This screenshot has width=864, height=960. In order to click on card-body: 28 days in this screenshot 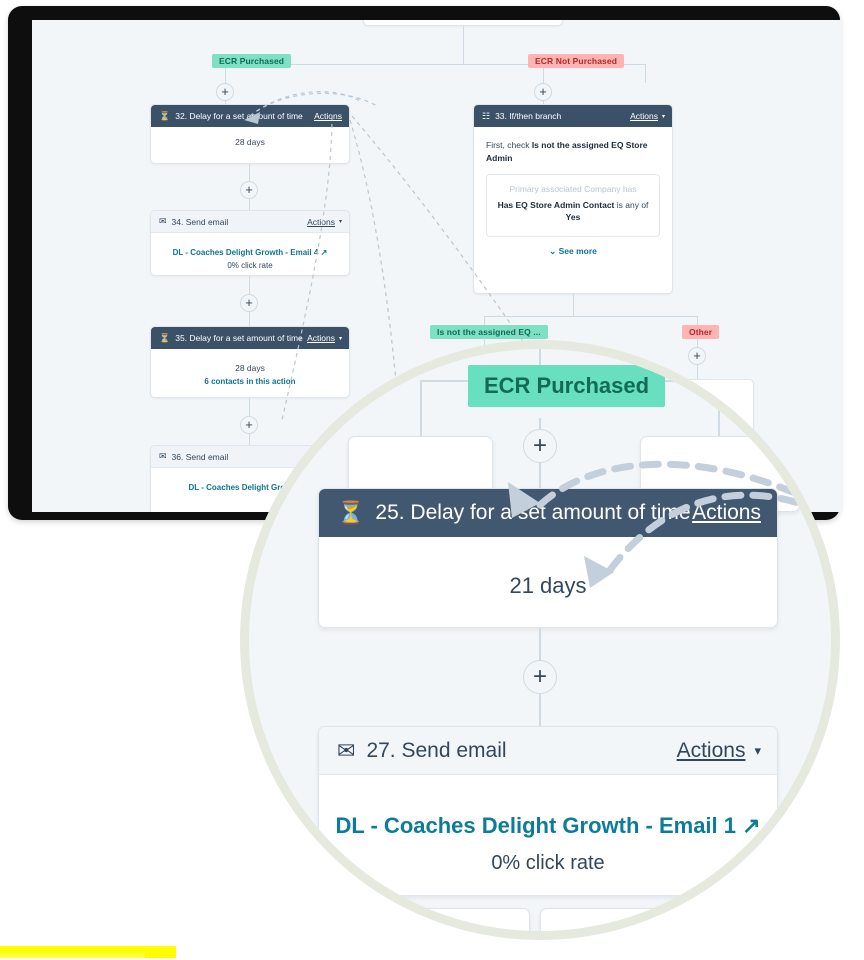, I will do `click(250, 143)`.